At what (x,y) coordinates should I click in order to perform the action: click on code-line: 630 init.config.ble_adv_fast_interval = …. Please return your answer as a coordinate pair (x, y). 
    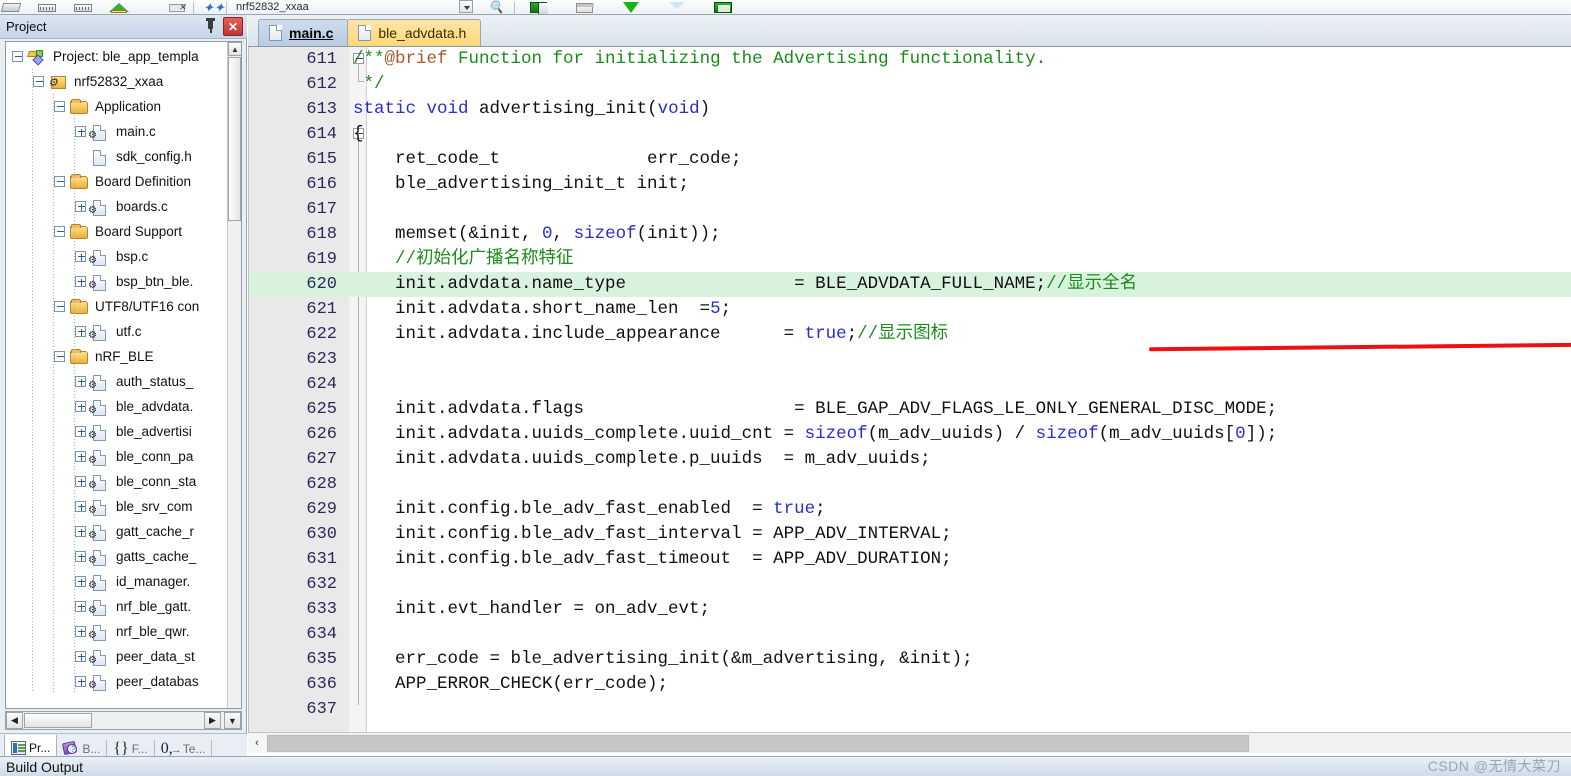
    Looking at the image, I should click on (910, 534).